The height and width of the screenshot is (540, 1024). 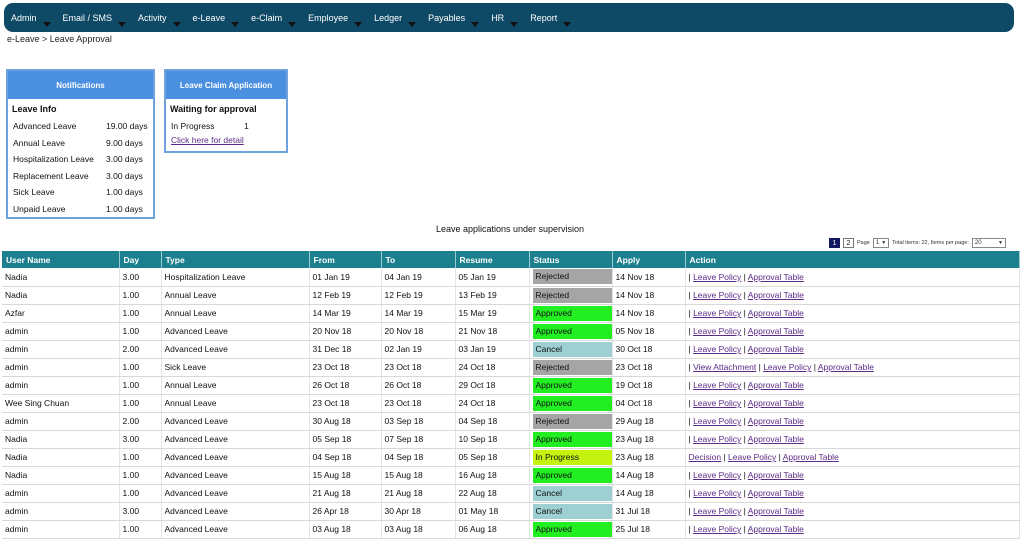 I want to click on page-select: 1 ▼, so click(x=881, y=243).